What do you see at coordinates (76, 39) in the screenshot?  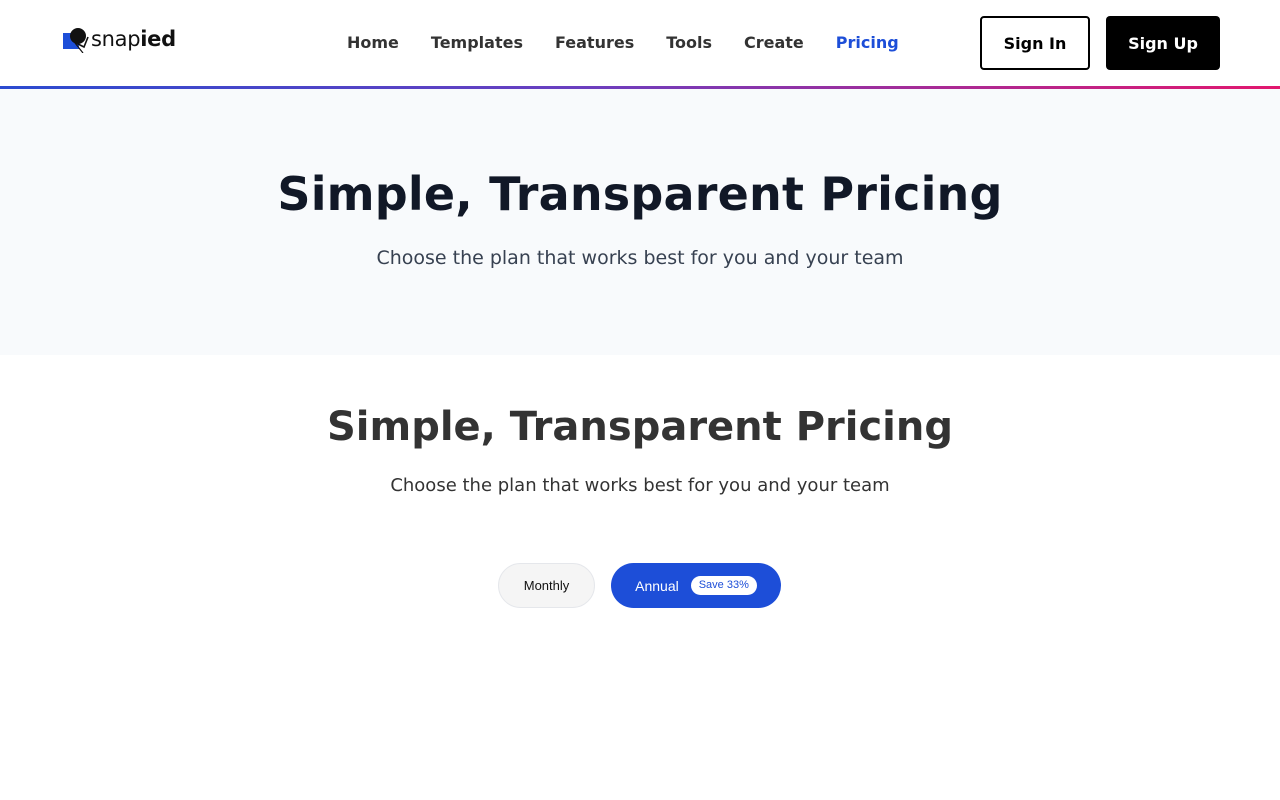 I see `snapied-logo-icon` at bounding box center [76, 39].